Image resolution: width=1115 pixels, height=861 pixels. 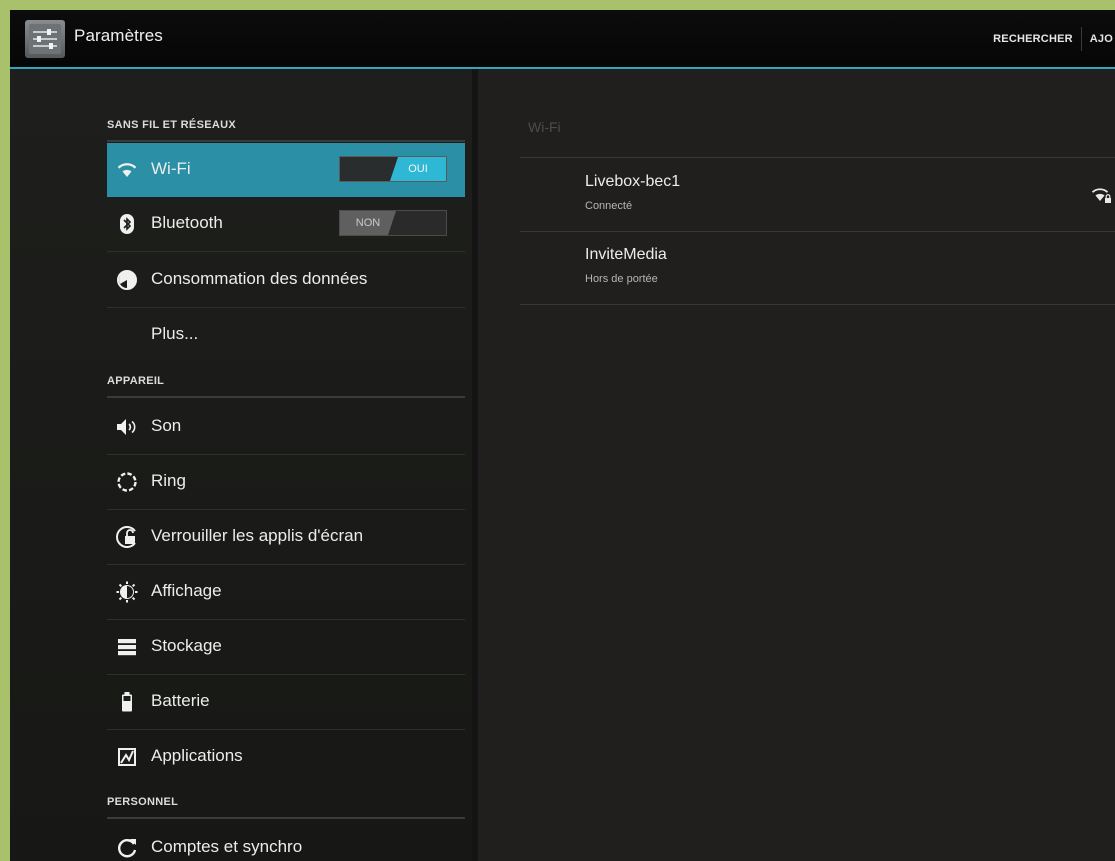 What do you see at coordinates (127, 224) in the screenshot?
I see `bluetooth-icon` at bounding box center [127, 224].